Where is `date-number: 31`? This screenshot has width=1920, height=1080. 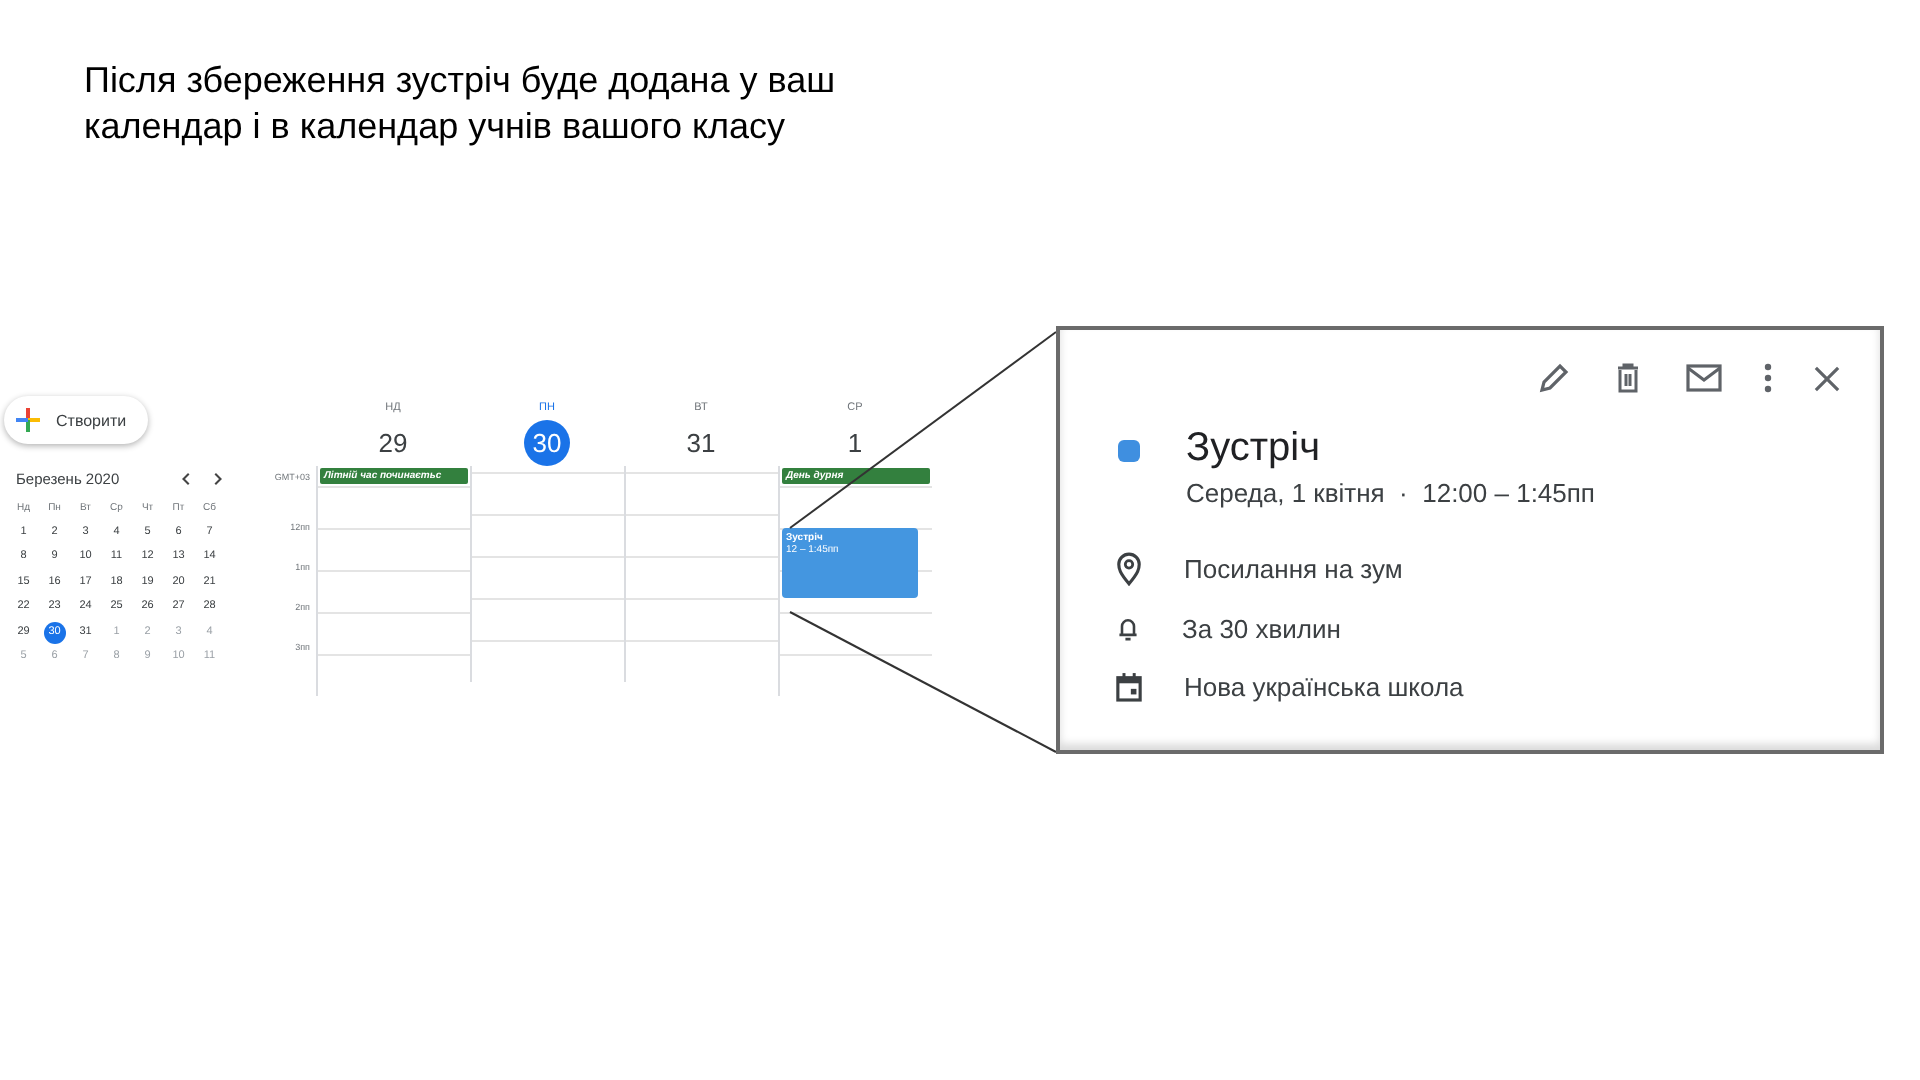 date-number: 31 is located at coordinates (701, 443).